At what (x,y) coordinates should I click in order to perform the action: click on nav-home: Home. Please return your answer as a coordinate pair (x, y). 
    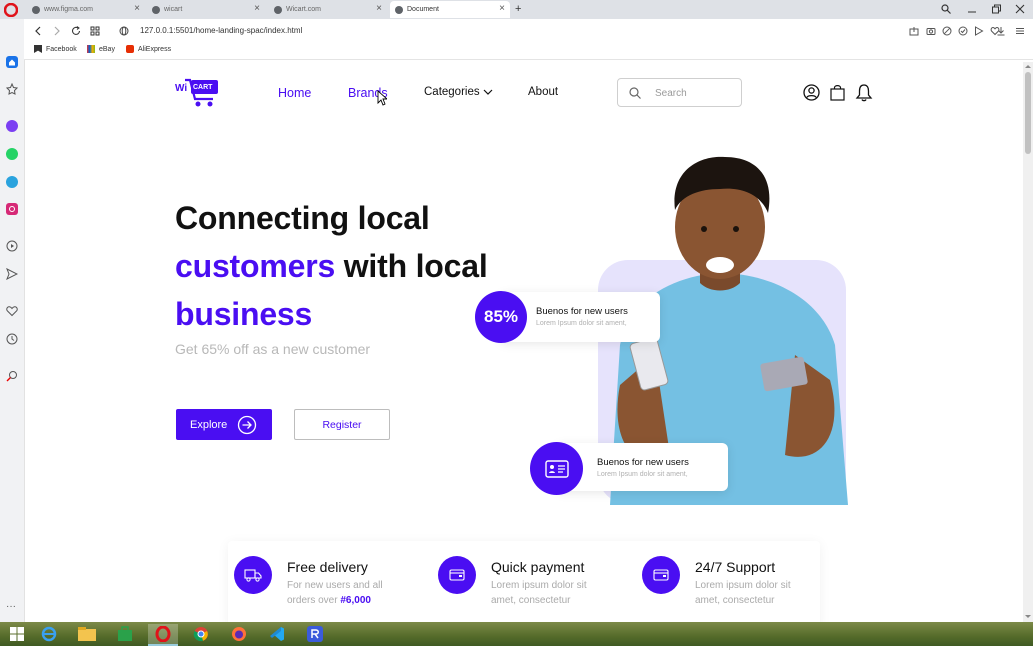
    Looking at the image, I should click on (294, 93).